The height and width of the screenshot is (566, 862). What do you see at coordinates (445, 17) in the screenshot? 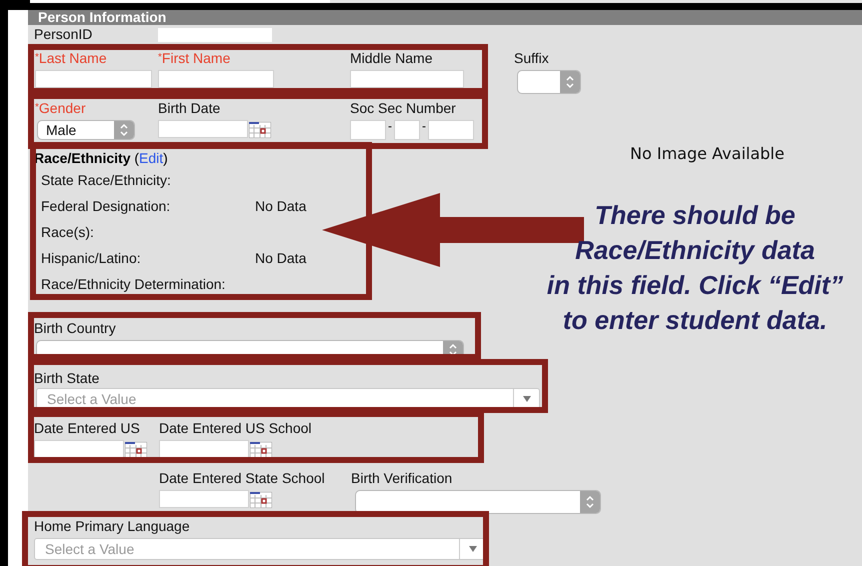
I see `section-header: Person Information` at bounding box center [445, 17].